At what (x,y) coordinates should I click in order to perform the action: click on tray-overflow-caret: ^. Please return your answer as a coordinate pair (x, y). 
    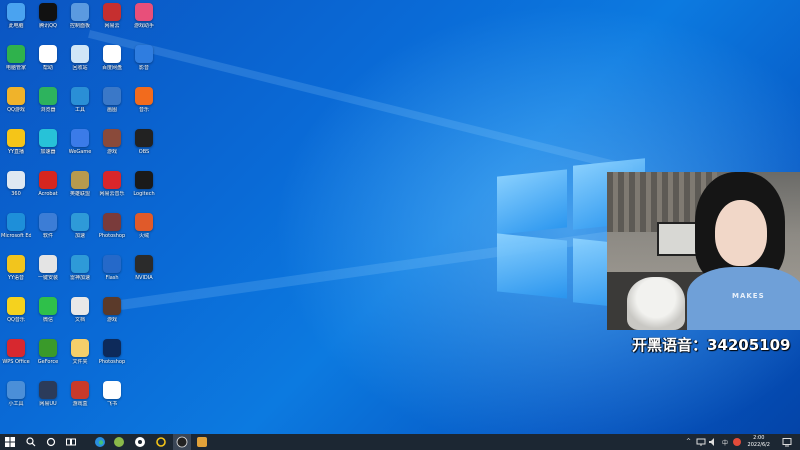
    Looking at the image, I should click on (688, 441).